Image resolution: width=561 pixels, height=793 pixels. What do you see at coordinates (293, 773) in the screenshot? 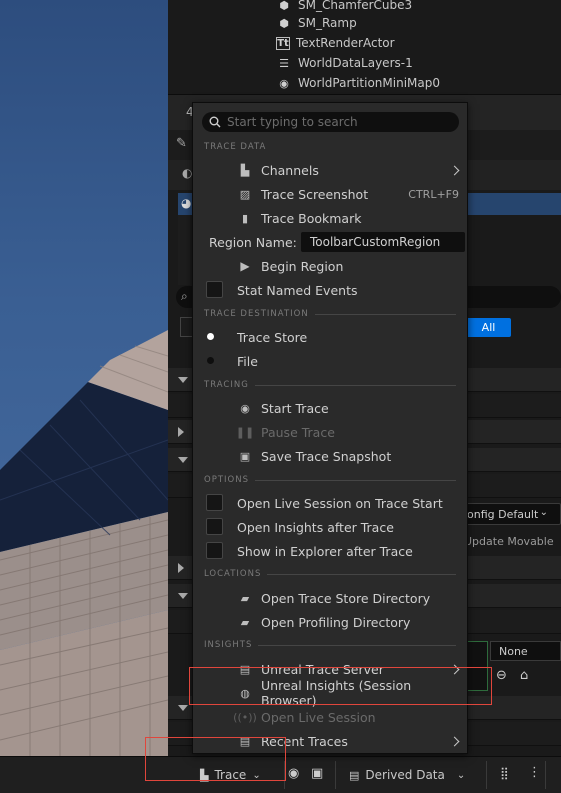
I see `record-icon: ◉` at bounding box center [293, 773].